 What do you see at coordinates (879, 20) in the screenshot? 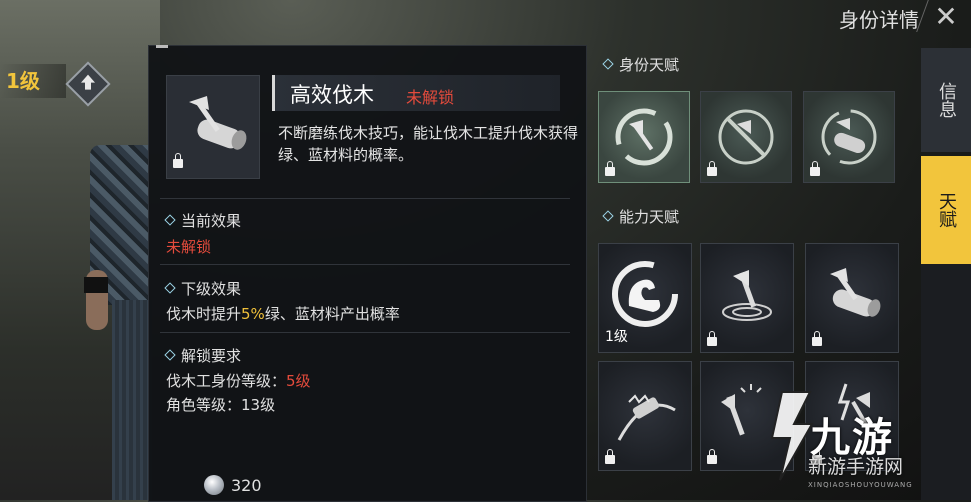
I see `page-title: 身份详情` at bounding box center [879, 20].